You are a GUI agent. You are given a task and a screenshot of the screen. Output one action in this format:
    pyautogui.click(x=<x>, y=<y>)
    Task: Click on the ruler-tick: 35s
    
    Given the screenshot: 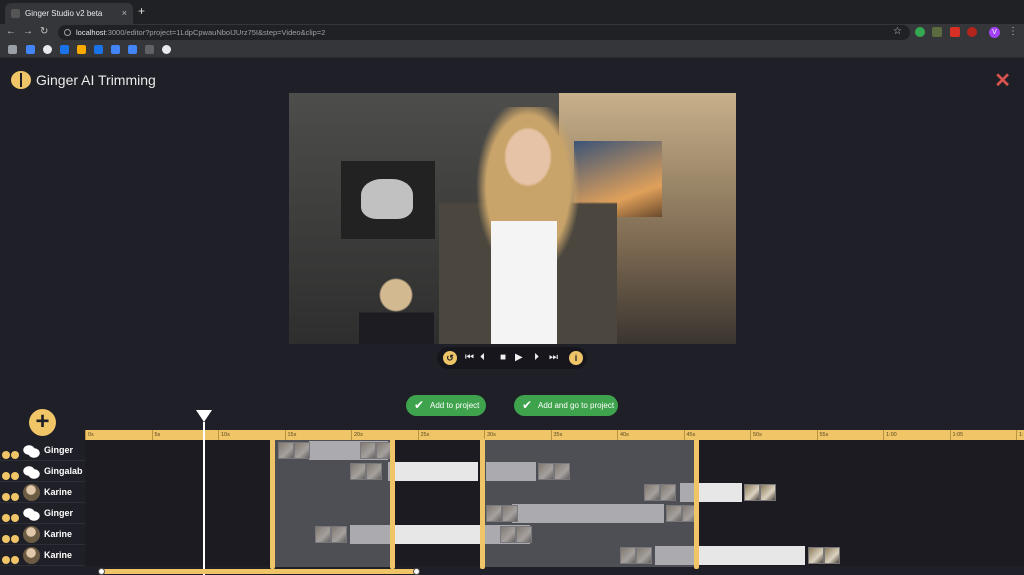 What is the action you would take?
    pyautogui.click(x=556, y=435)
    